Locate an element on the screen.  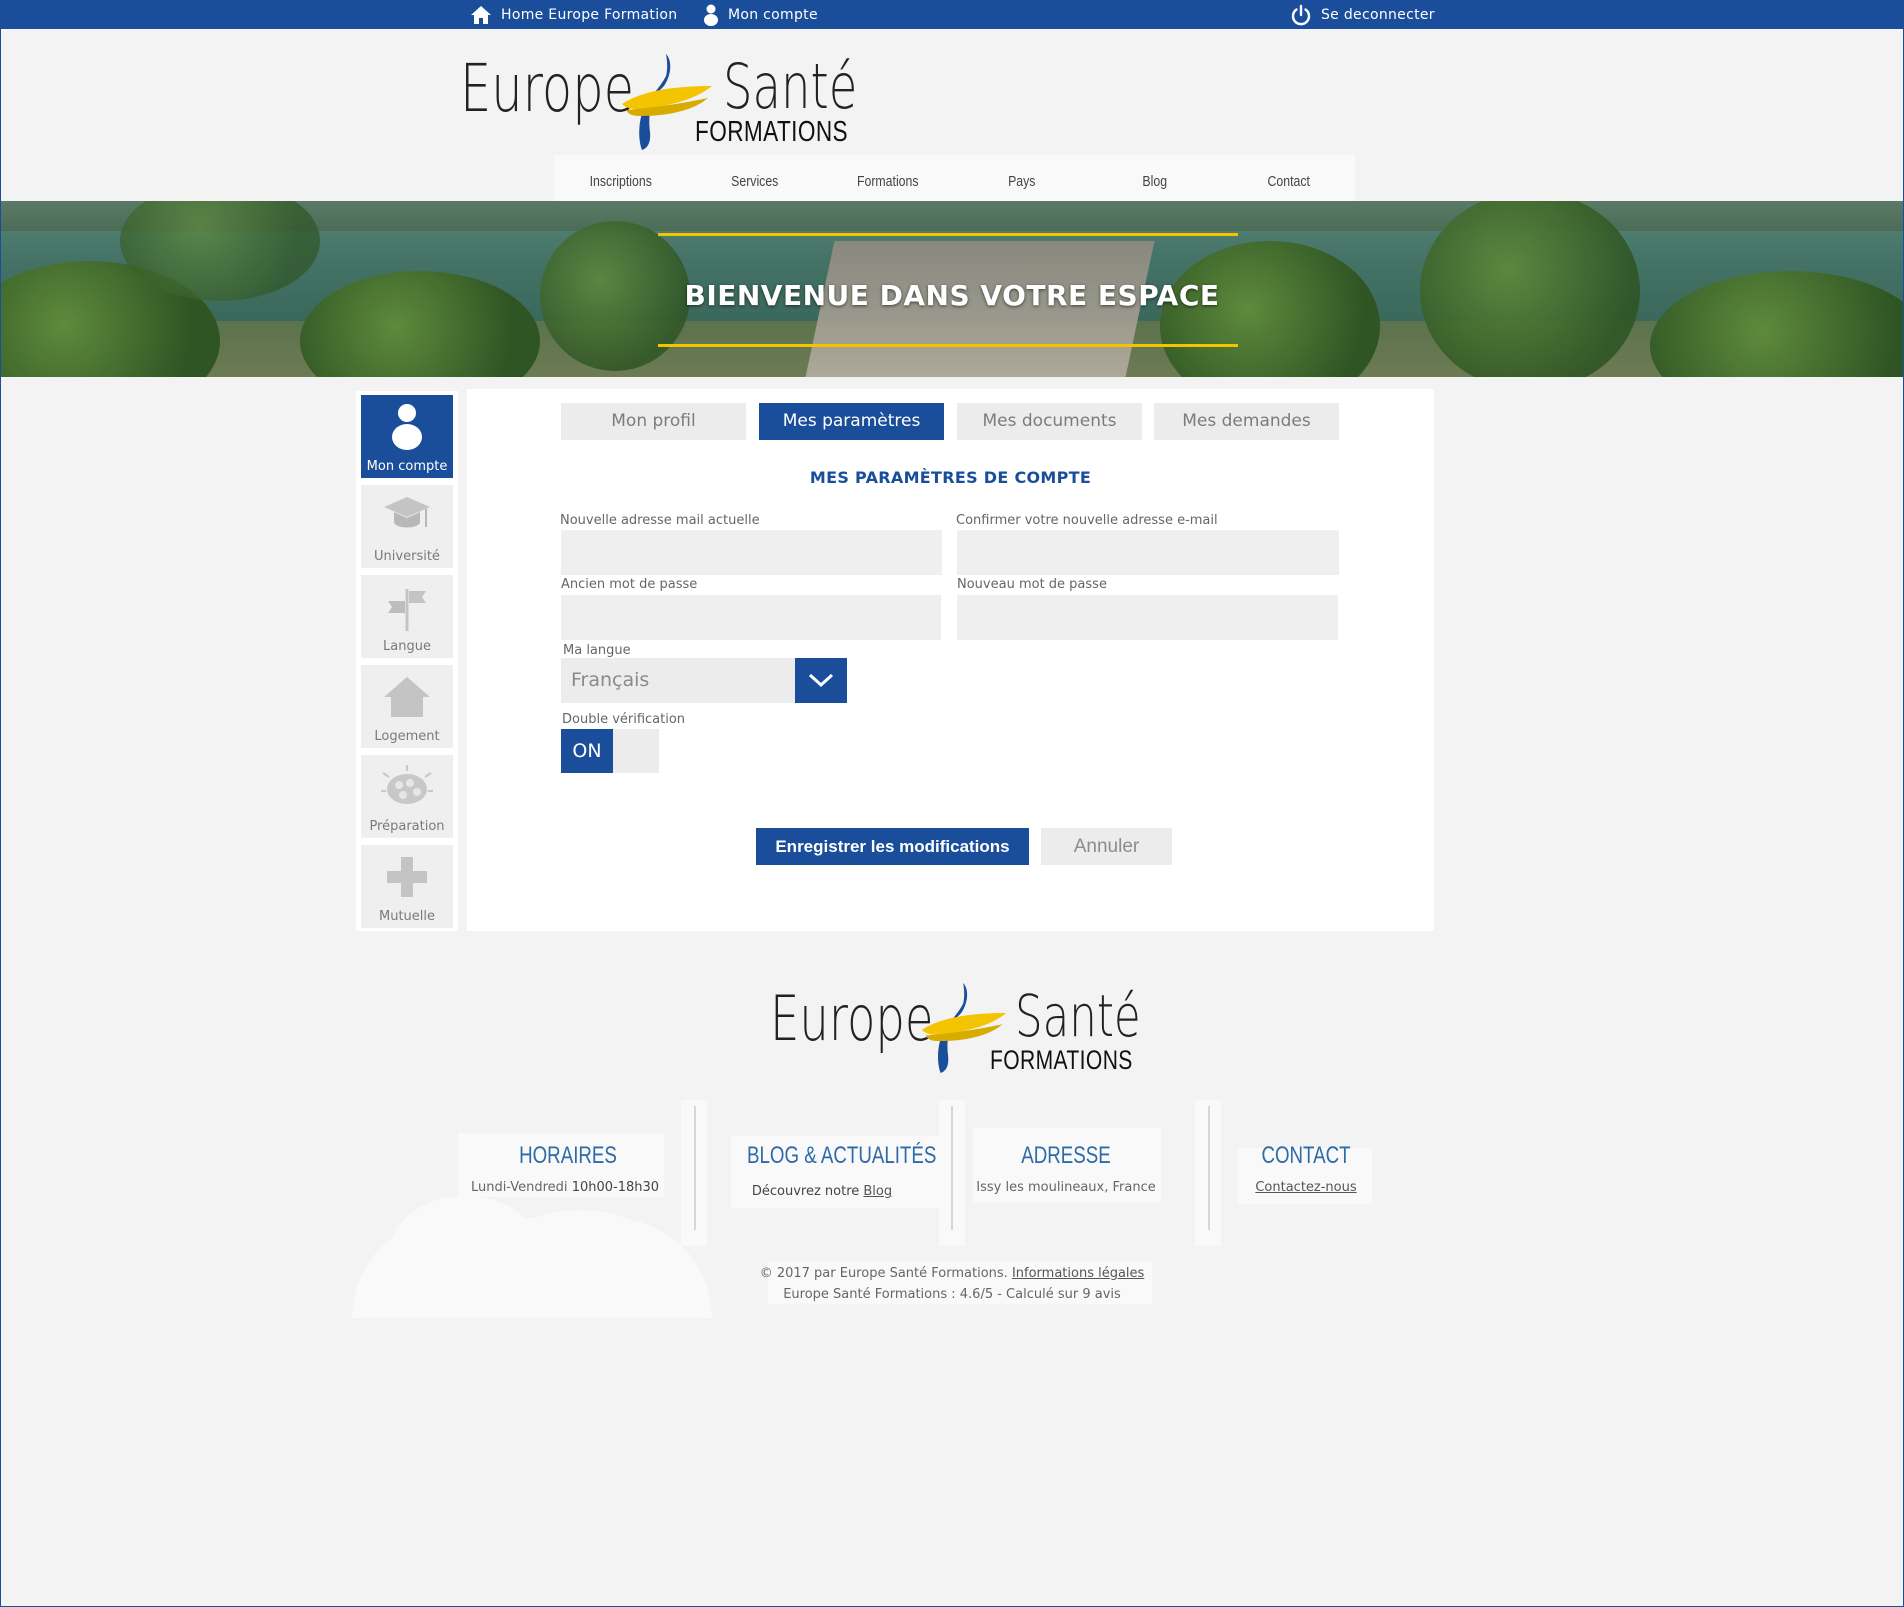
language-label: Ma langue is located at coordinates (597, 650).